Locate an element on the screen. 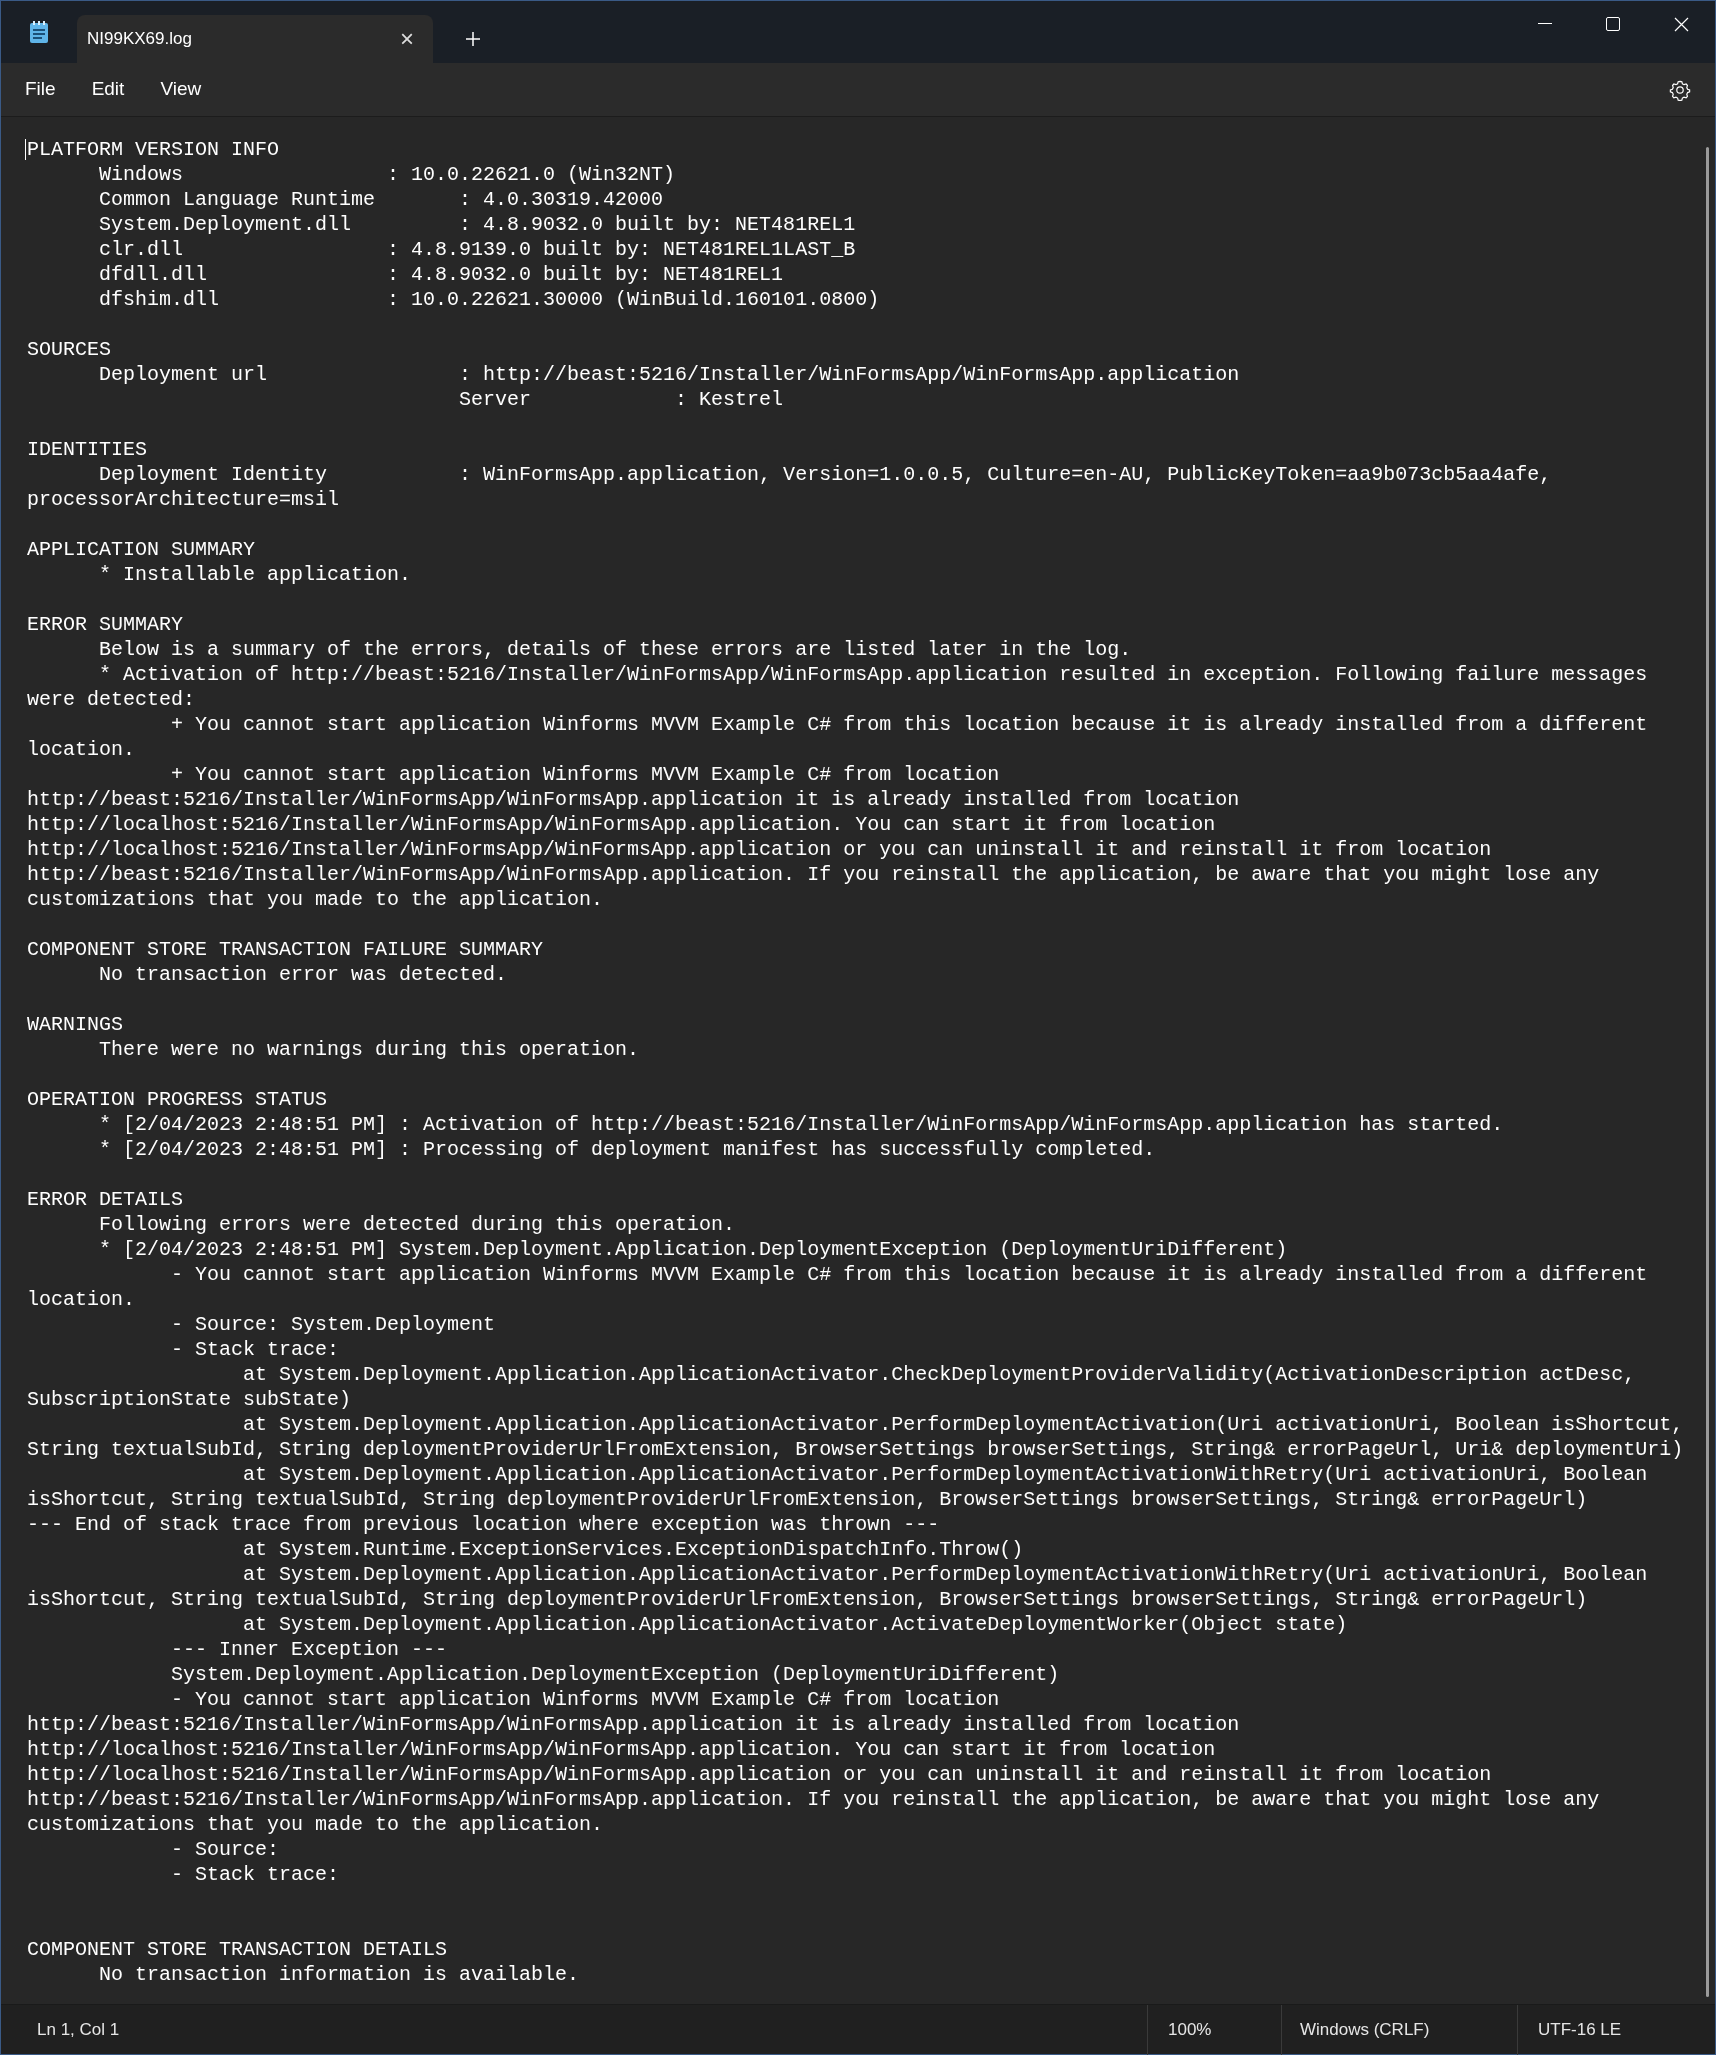 This screenshot has height=2055, width=1716. log-line: System.Deployment.dll : 4.8.9032.0 built by: NET481REL1 is located at coordinates (477, 224).